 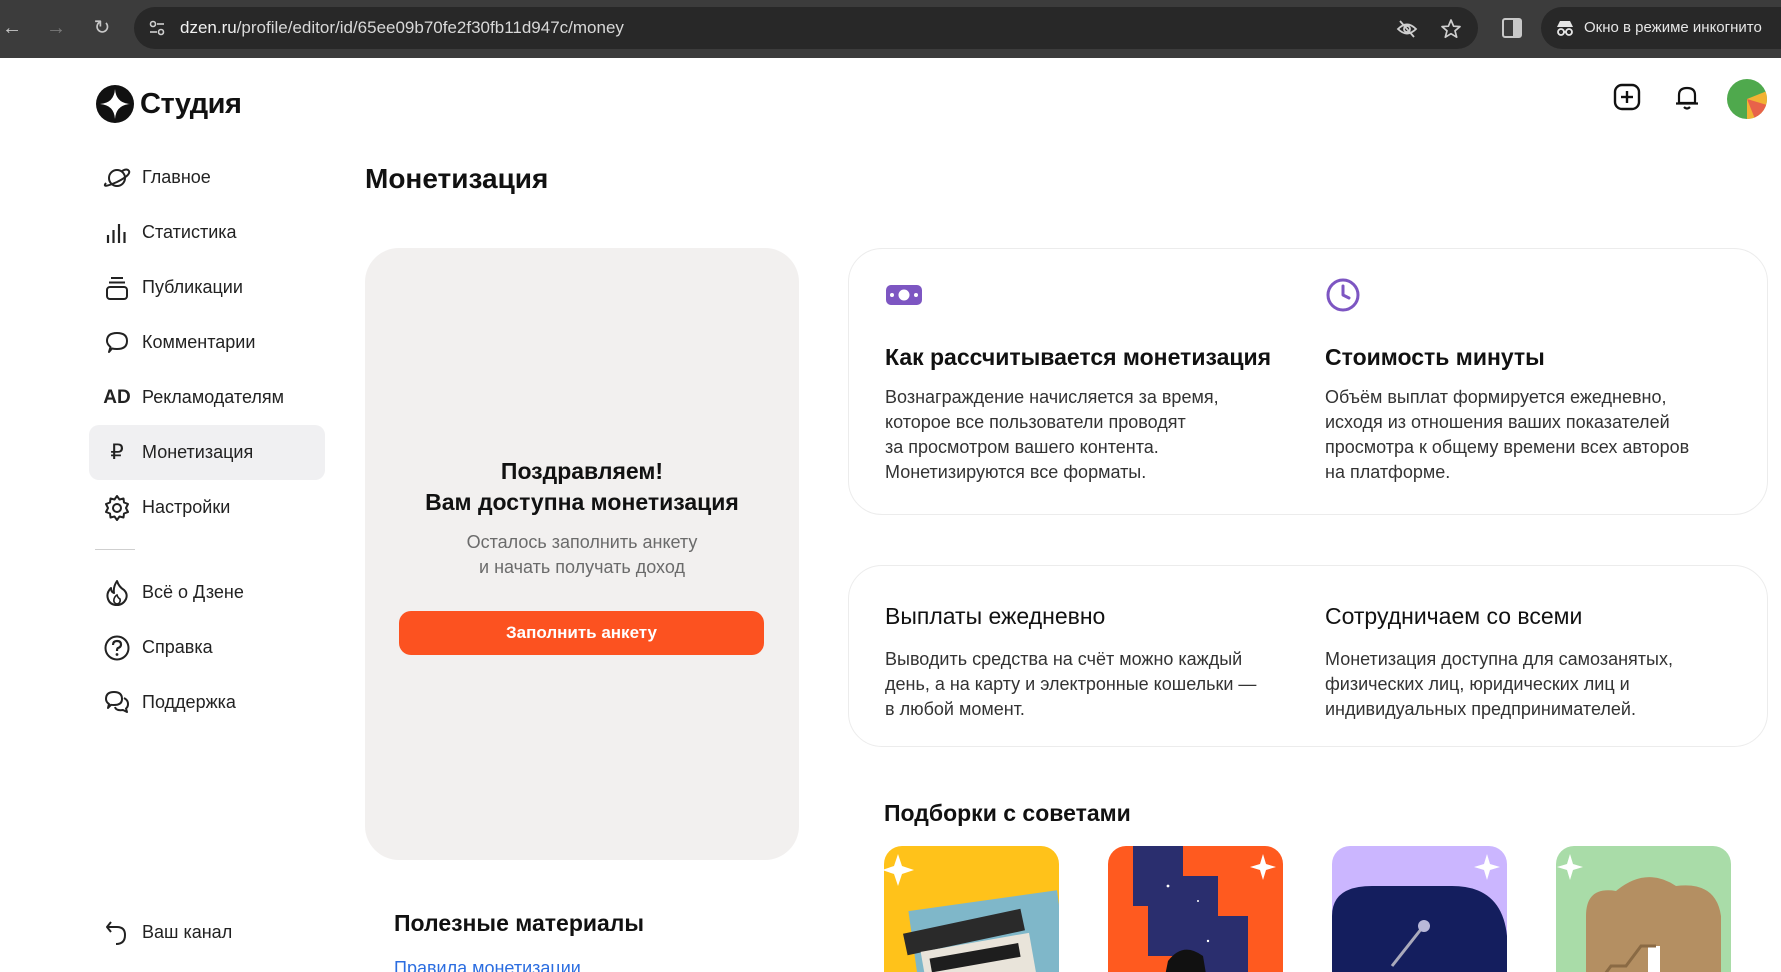 I want to click on sidebar-item-label: Рекламодателям, so click(x=213, y=397).